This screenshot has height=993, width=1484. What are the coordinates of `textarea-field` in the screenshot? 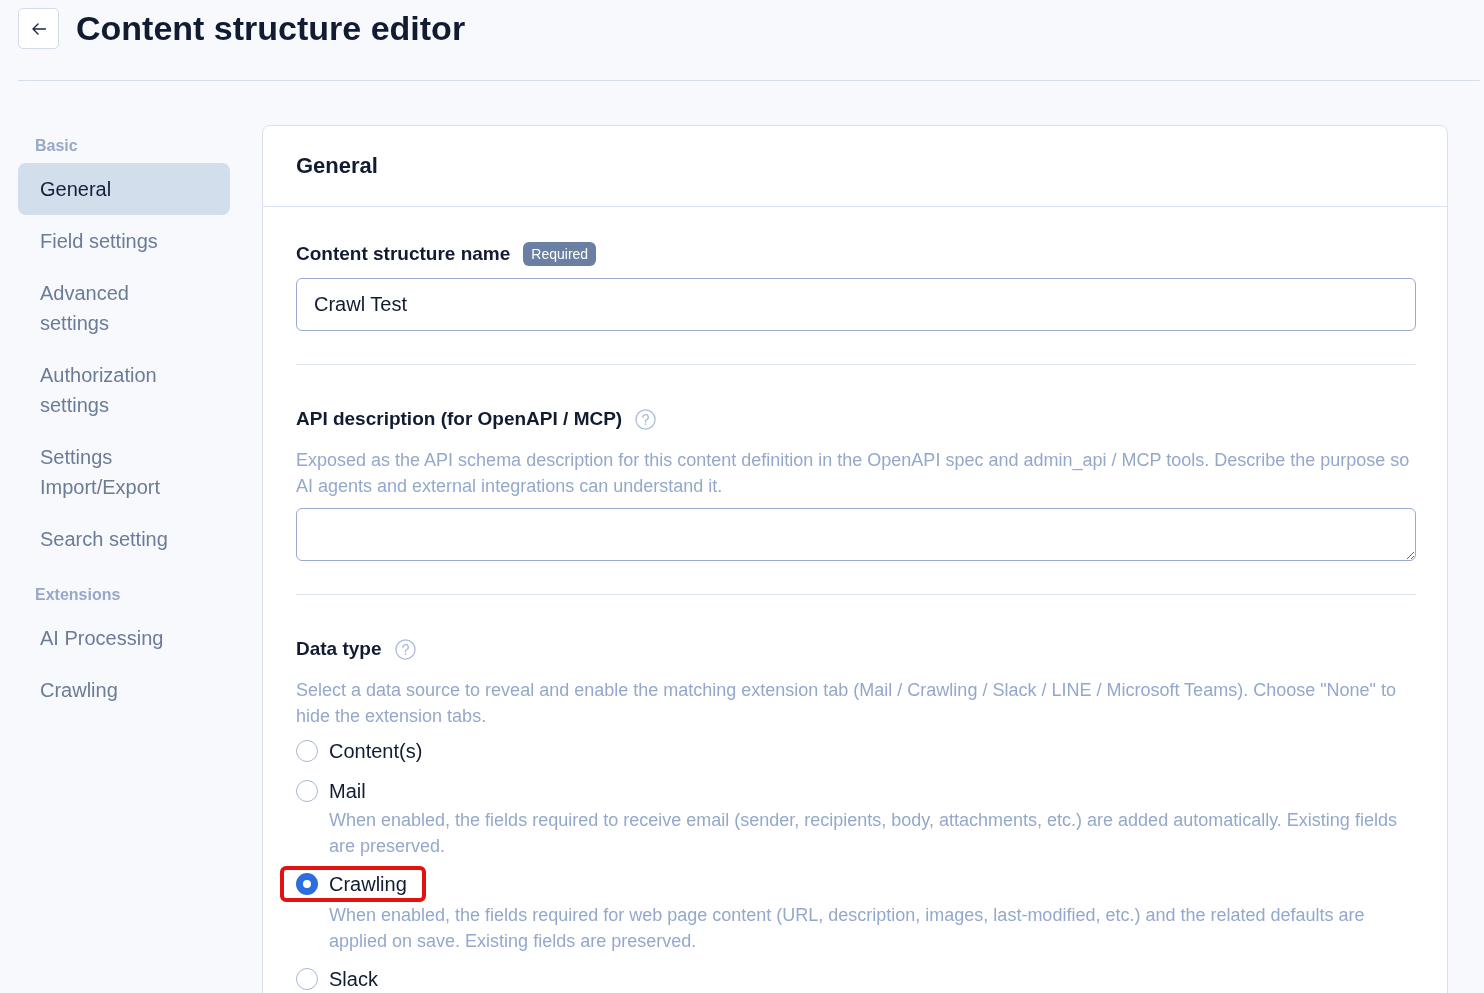 It's located at (856, 534).